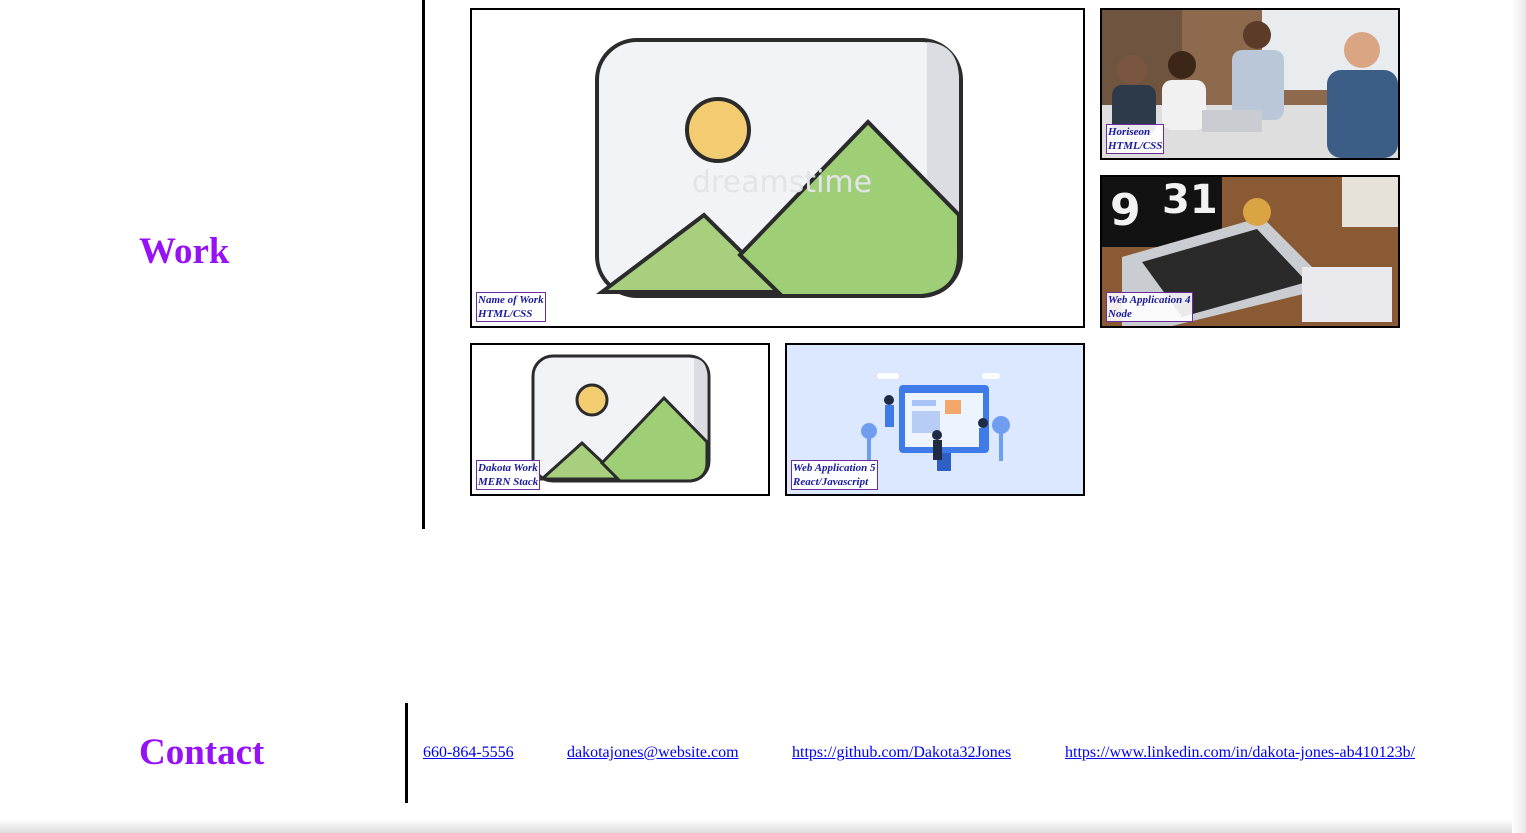 The image size is (1526, 833). What do you see at coordinates (406, 753) in the screenshot?
I see `contact-divider` at bounding box center [406, 753].